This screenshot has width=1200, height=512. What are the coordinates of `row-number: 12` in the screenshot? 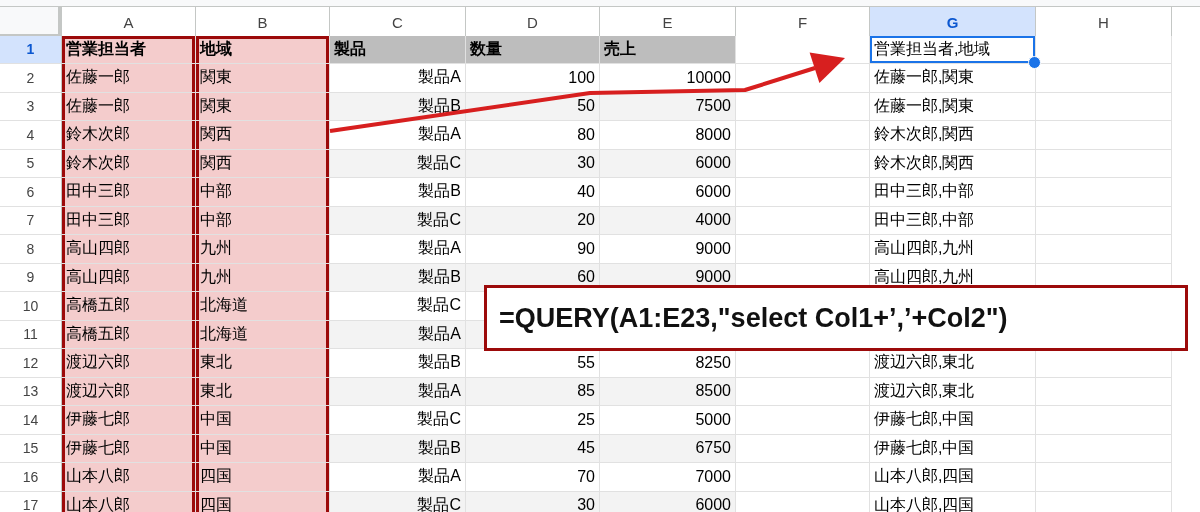 It's located at (31, 363).